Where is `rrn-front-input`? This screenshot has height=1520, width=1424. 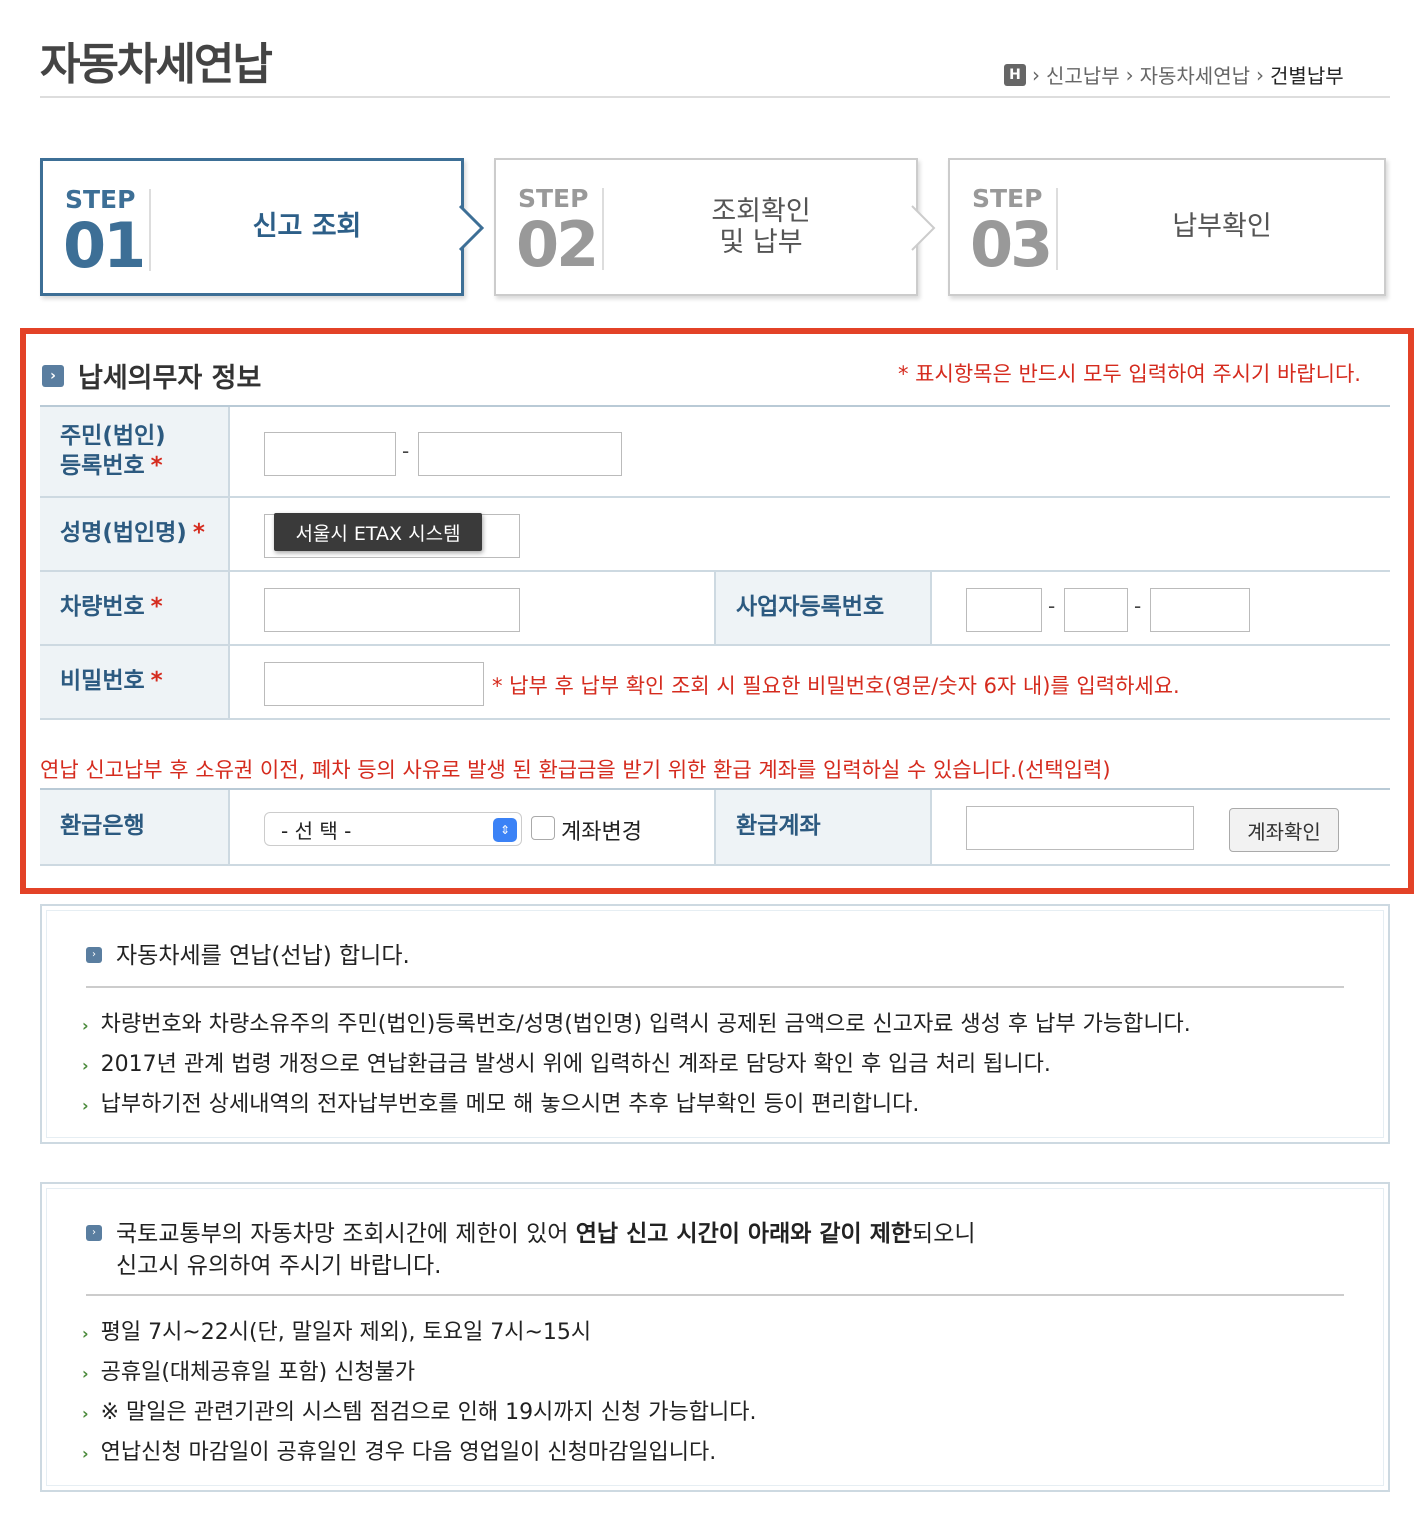 rrn-front-input is located at coordinates (330, 454).